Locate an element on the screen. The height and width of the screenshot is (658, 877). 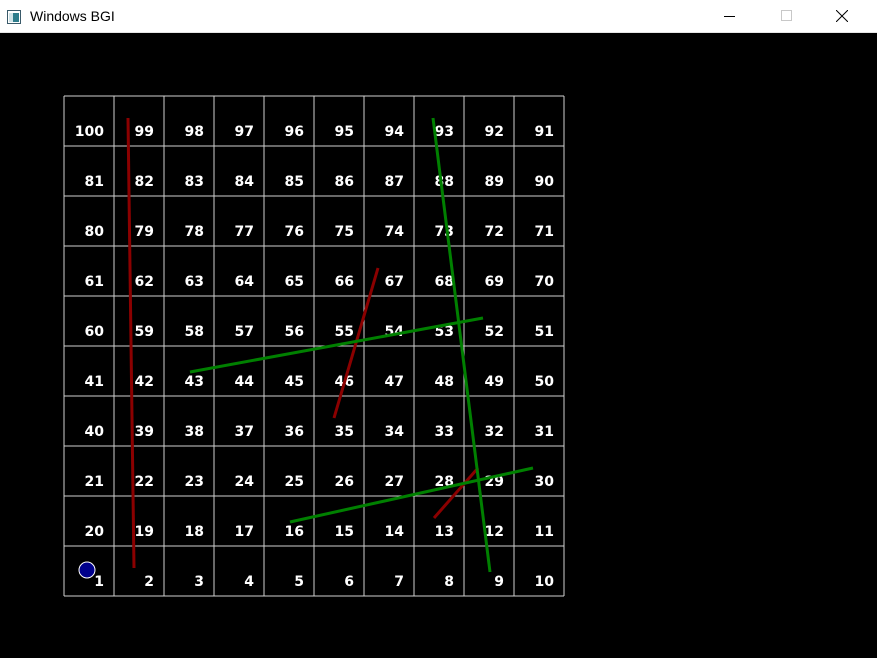
maximize-button is located at coordinates (787, 16).